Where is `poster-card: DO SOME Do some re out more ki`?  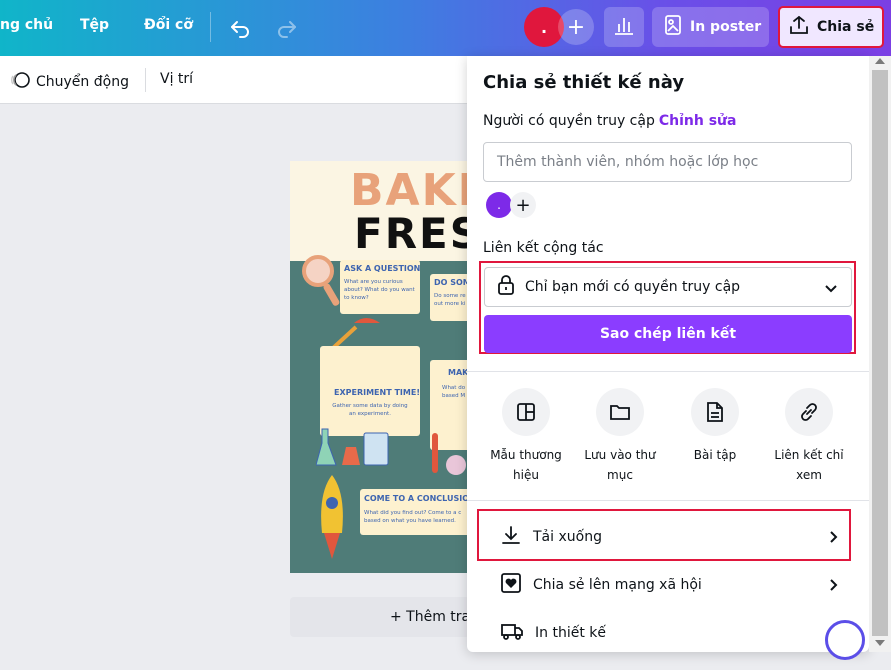
poster-card: DO SOME Do some re out more ki is located at coordinates (450, 297).